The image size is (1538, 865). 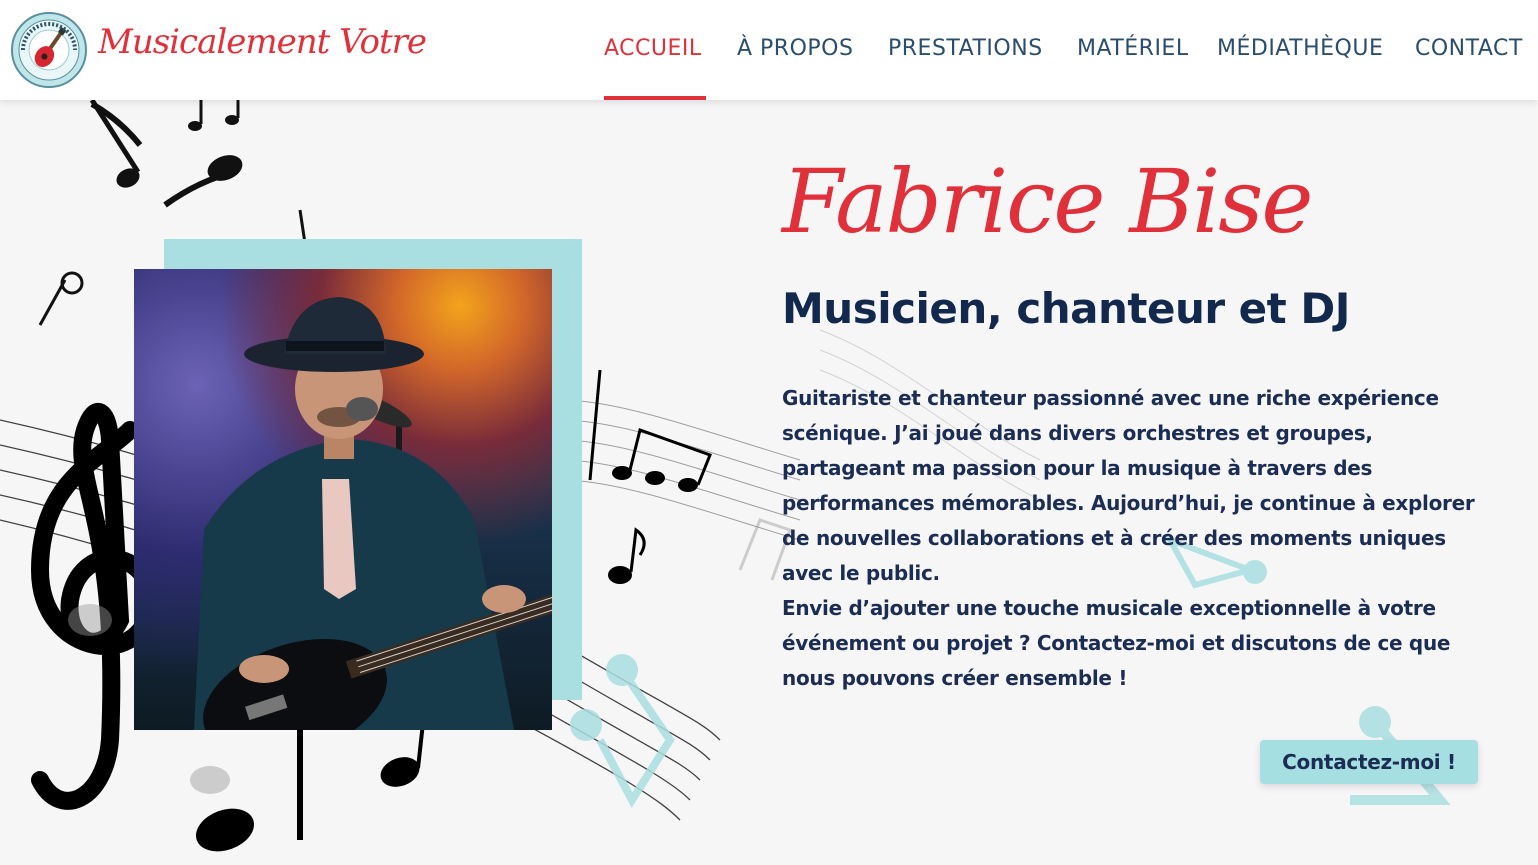 What do you see at coordinates (1066, 308) in the screenshot?
I see `artist-subtitle: Musicien, chanteur et DJ` at bounding box center [1066, 308].